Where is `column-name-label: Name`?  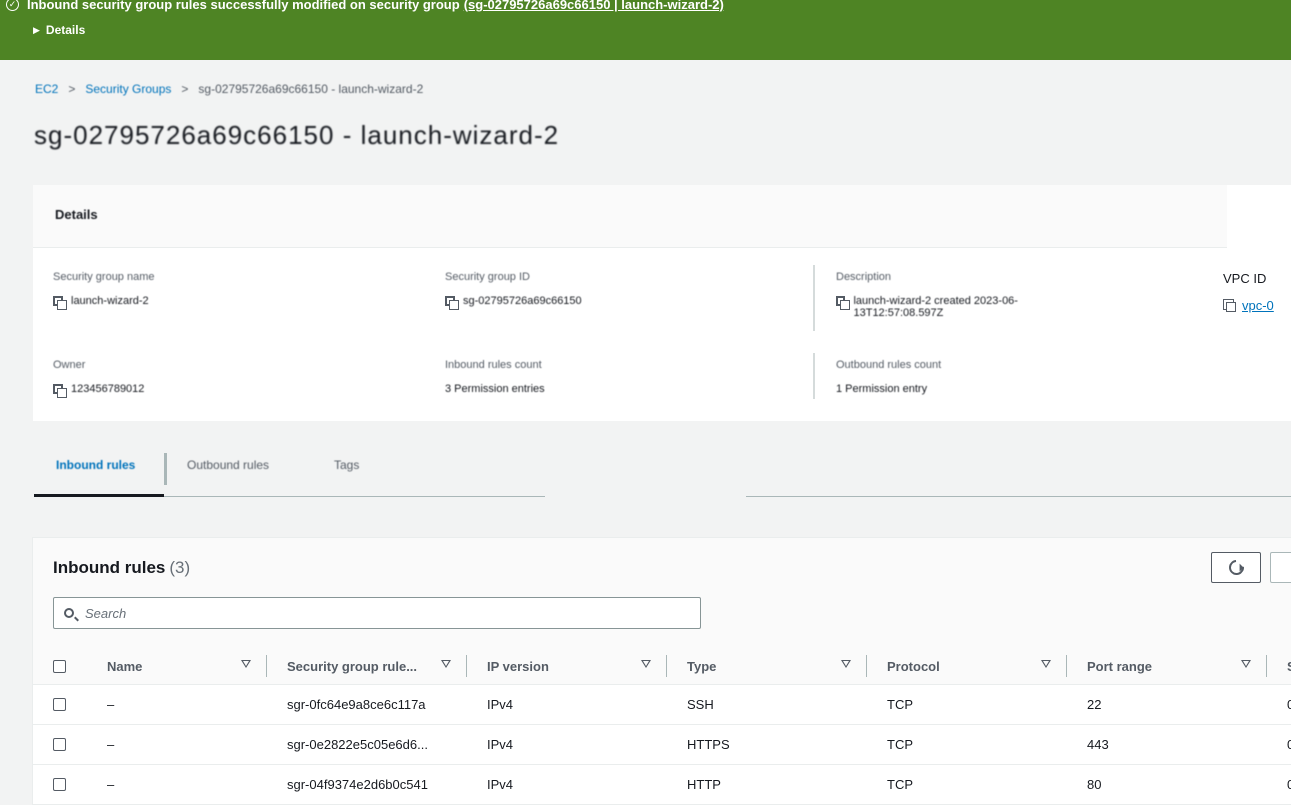 column-name-label: Name is located at coordinates (125, 666).